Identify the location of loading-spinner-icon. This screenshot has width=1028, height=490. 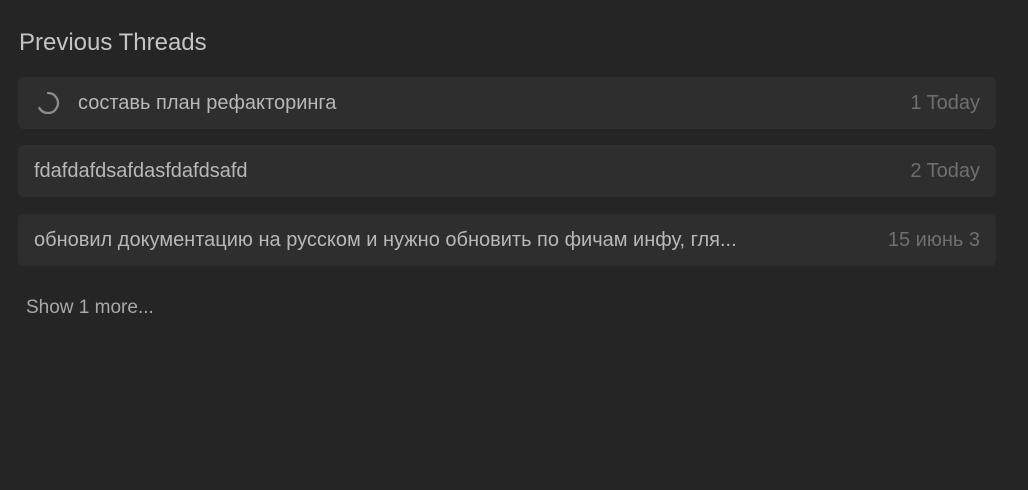
(48, 103).